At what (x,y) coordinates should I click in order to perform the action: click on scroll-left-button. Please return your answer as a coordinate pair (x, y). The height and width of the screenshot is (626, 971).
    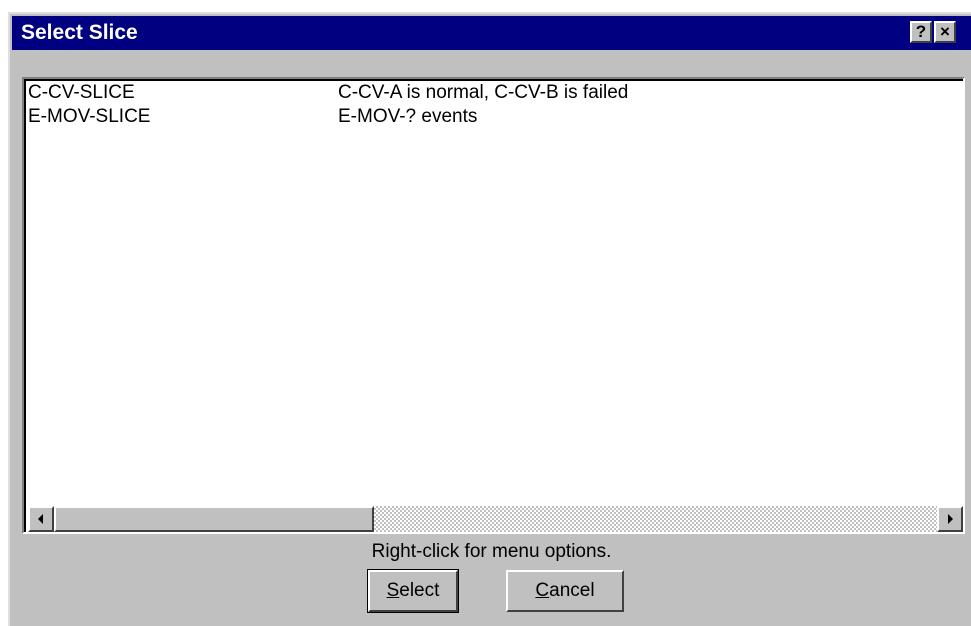
    Looking at the image, I should click on (41, 519).